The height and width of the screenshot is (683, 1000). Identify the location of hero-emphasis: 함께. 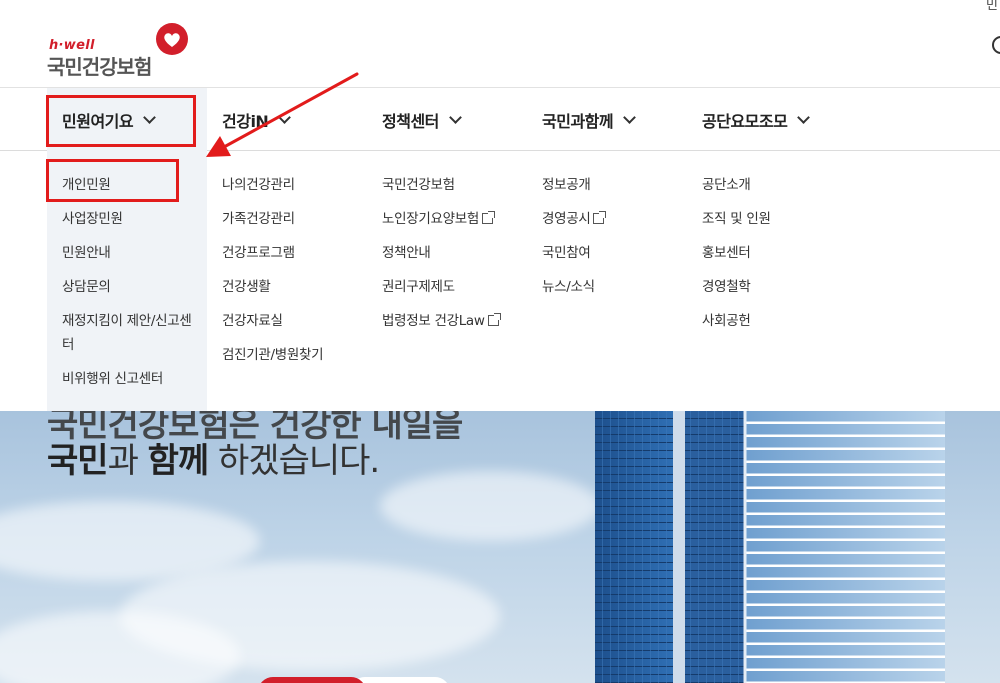
(178, 461).